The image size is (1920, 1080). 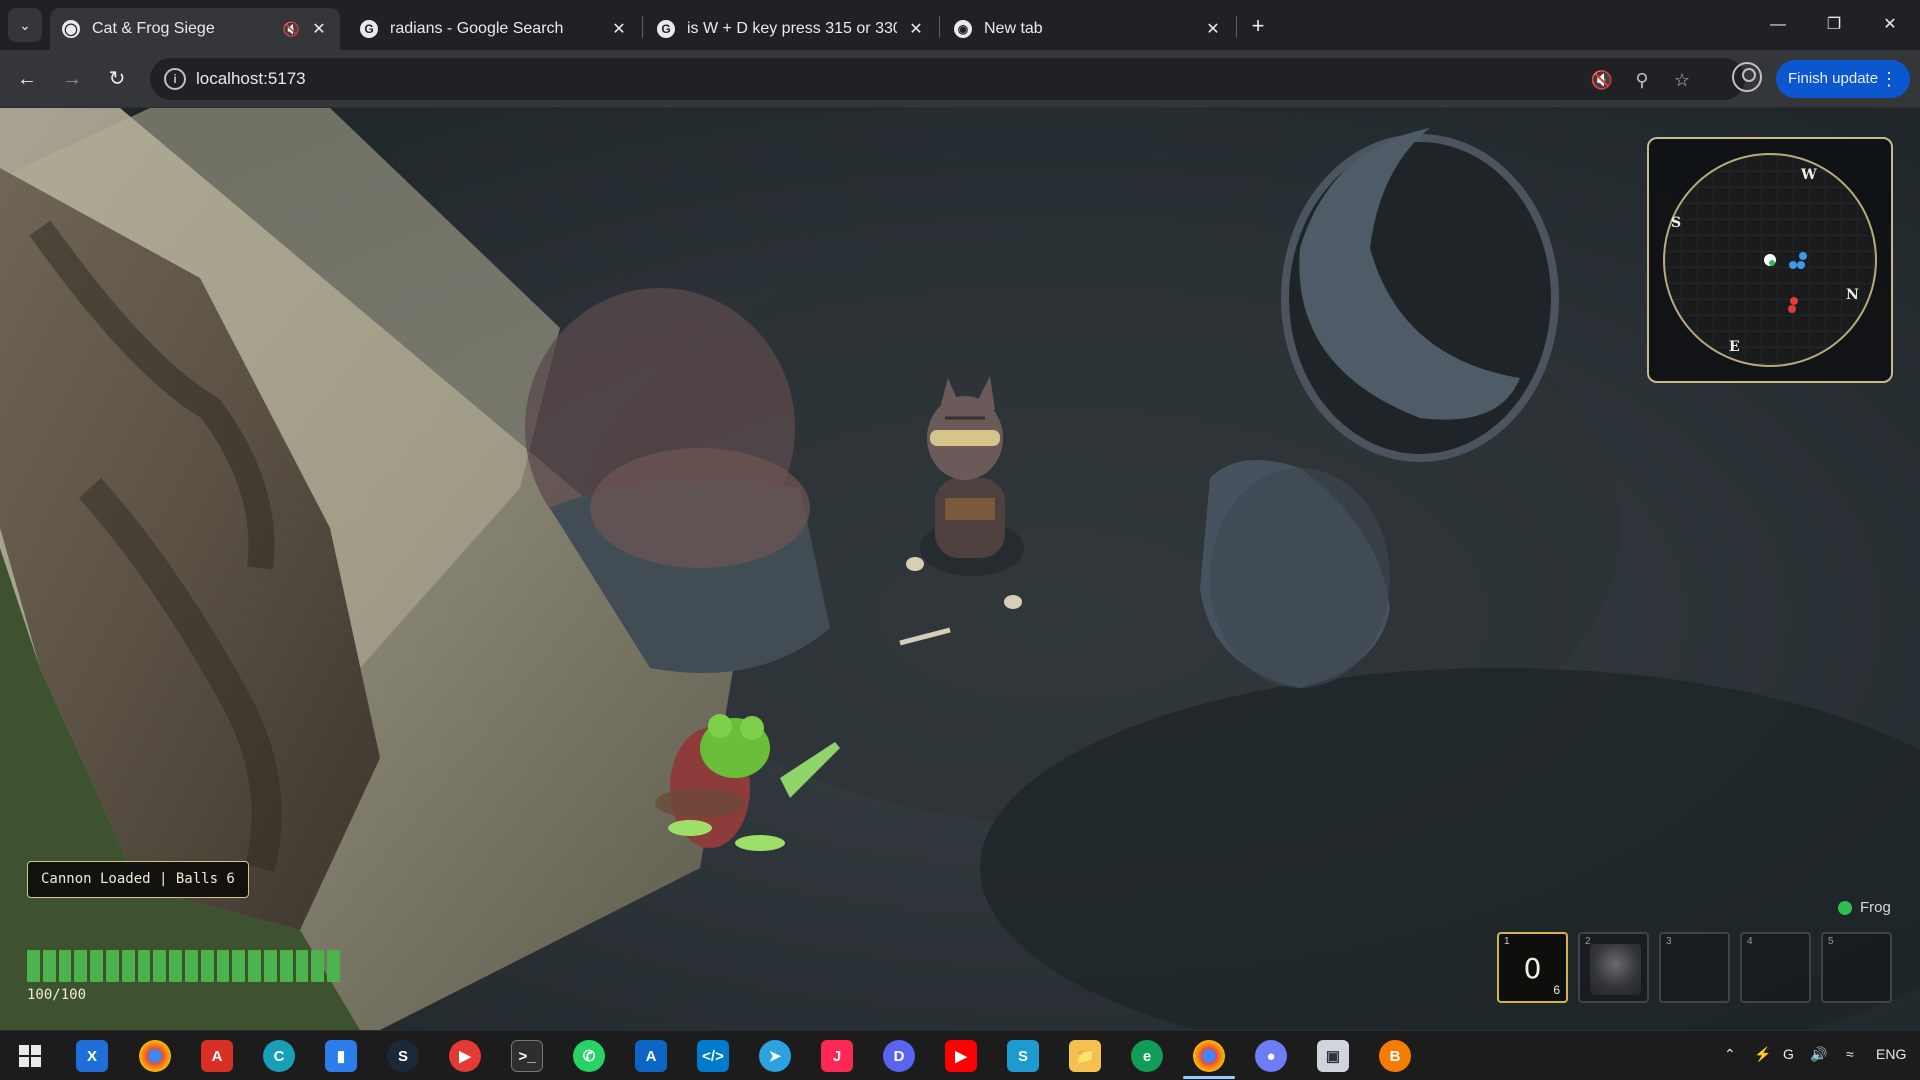 I want to click on chevron-down-icon: ⌄, so click(x=25, y=24).